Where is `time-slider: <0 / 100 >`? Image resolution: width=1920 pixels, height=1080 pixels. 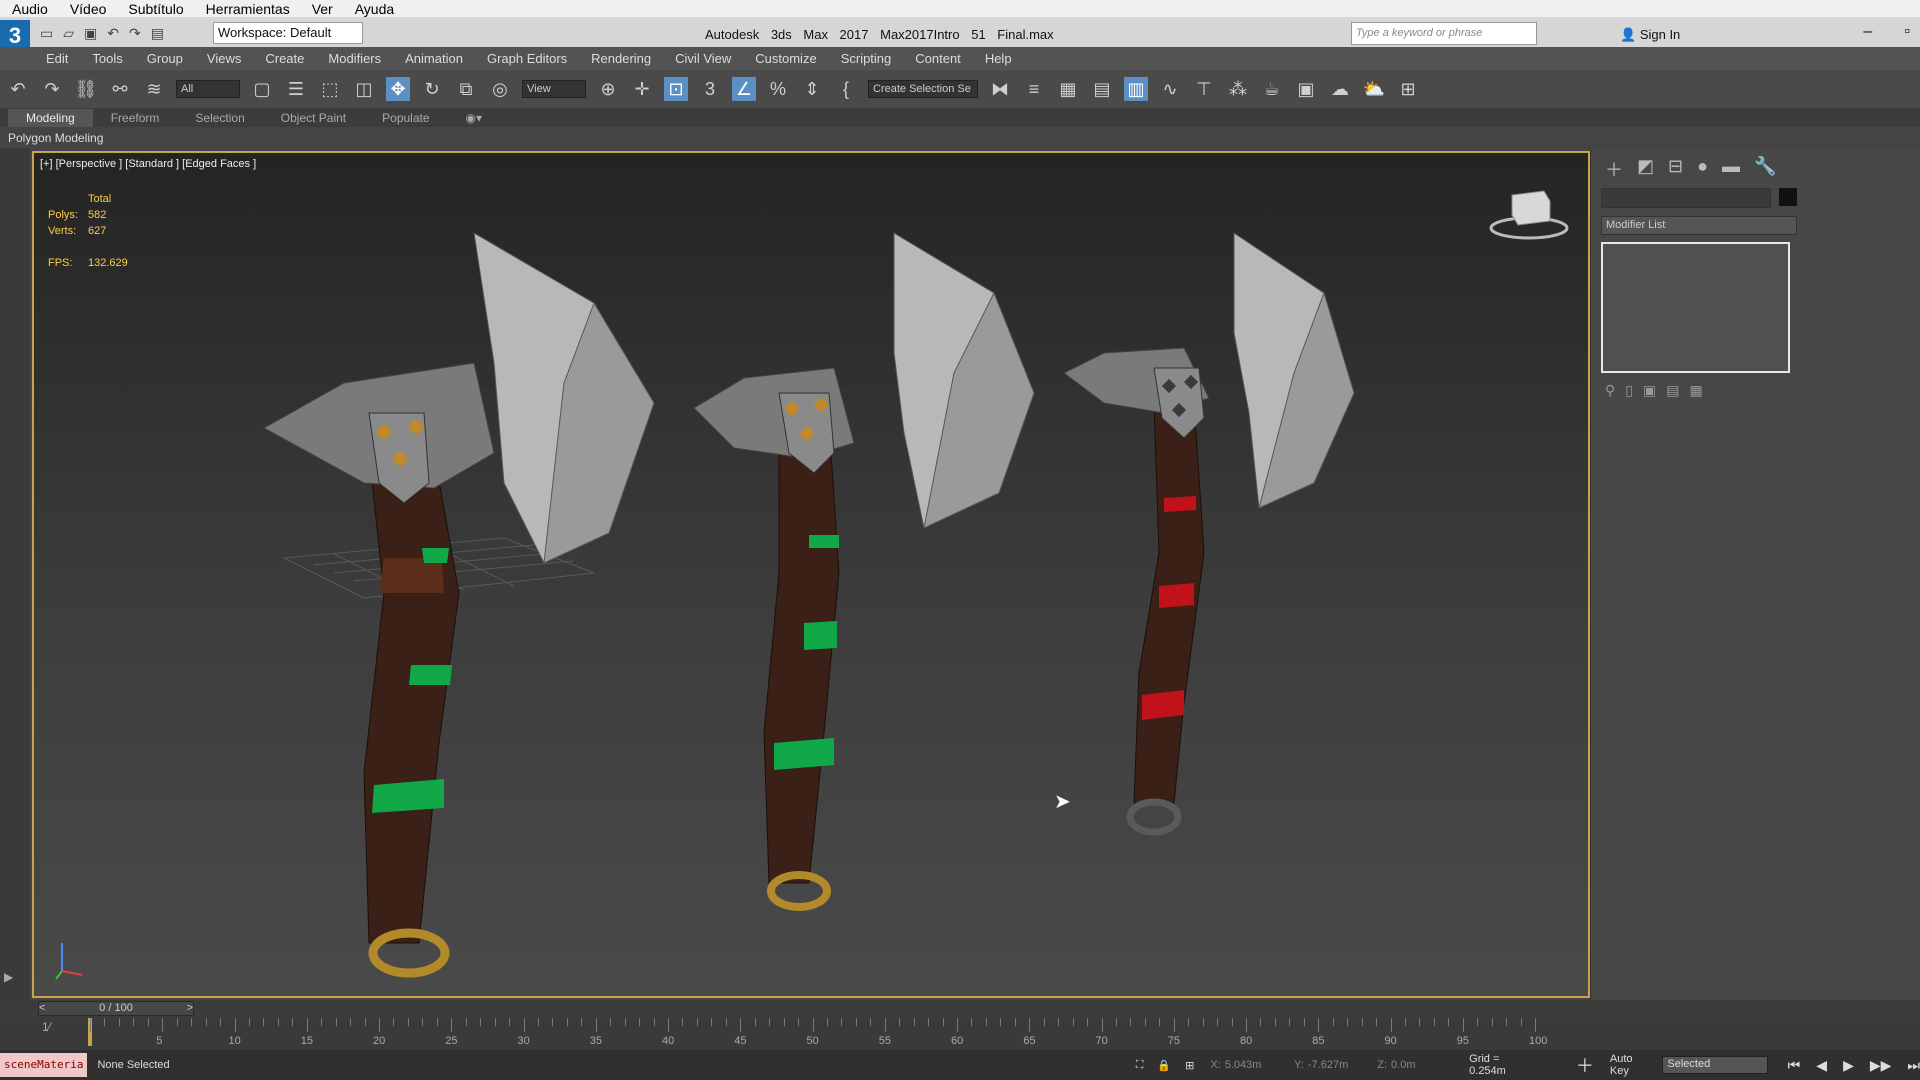 time-slider: <0 / 100 > is located at coordinates (116, 1008).